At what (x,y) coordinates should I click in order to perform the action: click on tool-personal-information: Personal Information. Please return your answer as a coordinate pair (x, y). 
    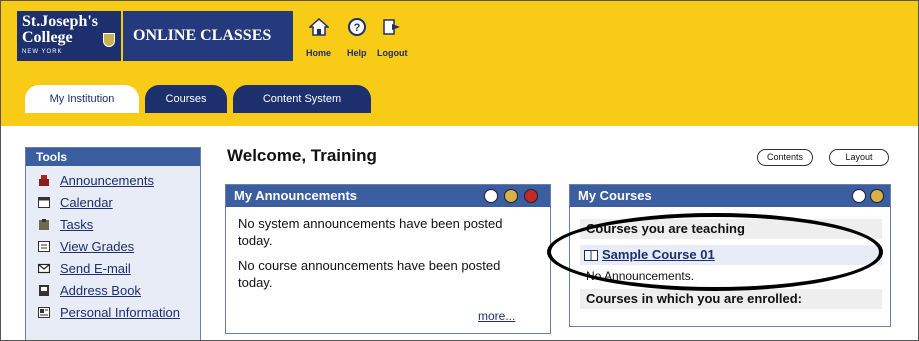
    Looking at the image, I should click on (113, 321).